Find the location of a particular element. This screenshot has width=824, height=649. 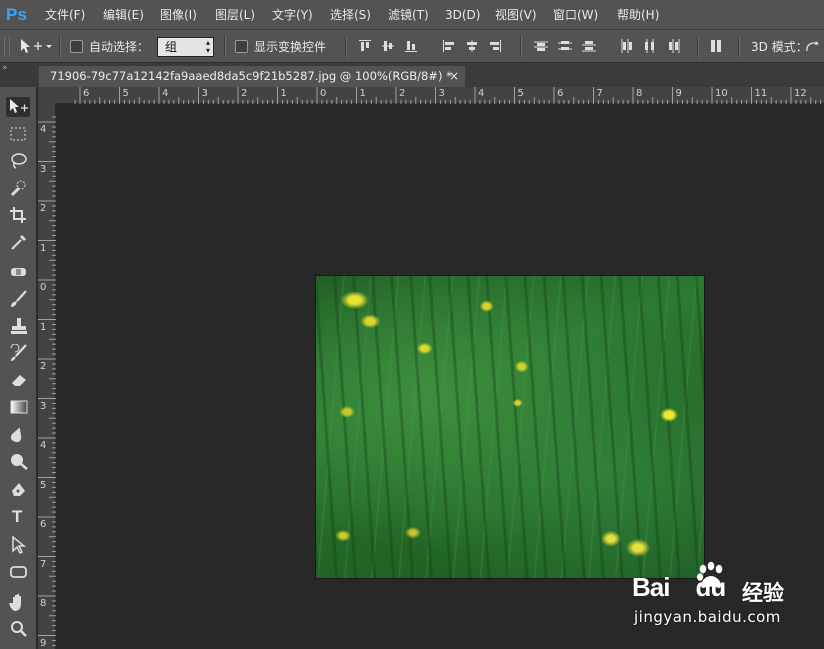

ruler-label: 10 is located at coordinates (721, 93).